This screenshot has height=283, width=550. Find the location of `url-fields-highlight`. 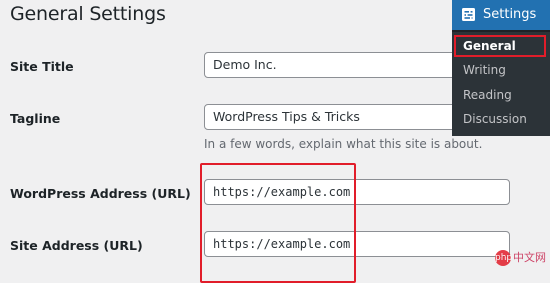

url-fields-highlight is located at coordinates (278, 223).